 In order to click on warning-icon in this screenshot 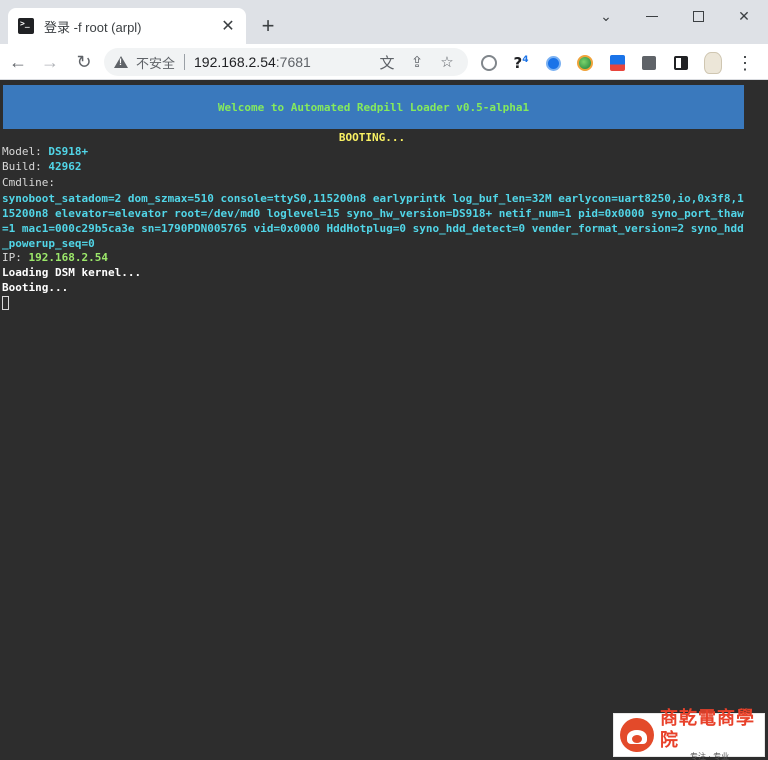, I will do `click(121, 62)`.